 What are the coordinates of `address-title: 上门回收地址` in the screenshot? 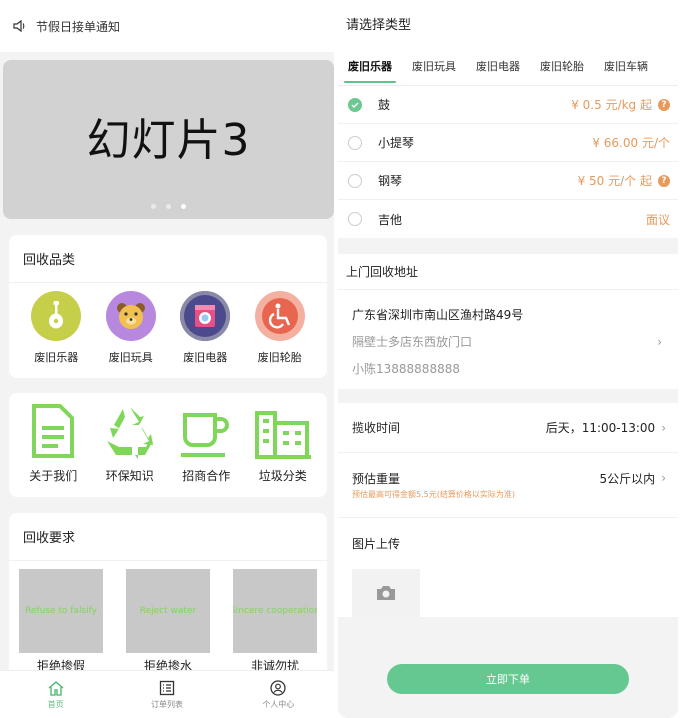 It's located at (508, 272).